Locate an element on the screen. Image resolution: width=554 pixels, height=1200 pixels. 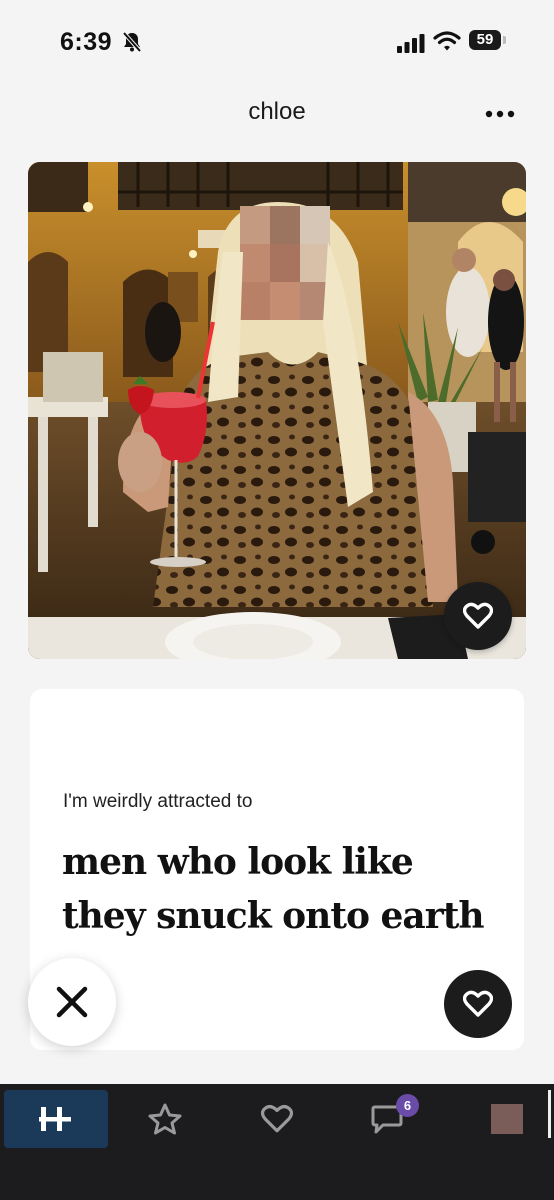
matches-badge: 6 is located at coordinates (407, 1105).